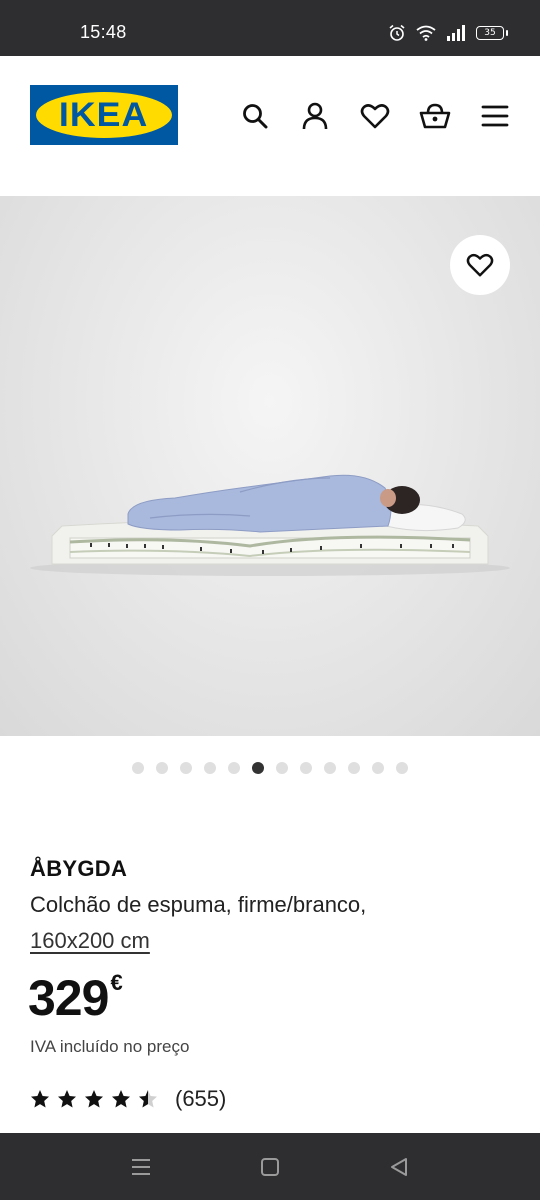  What do you see at coordinates (492, 33) in the screenshot?
I see `battery-icon: 35` at bounding box center [492, 33].